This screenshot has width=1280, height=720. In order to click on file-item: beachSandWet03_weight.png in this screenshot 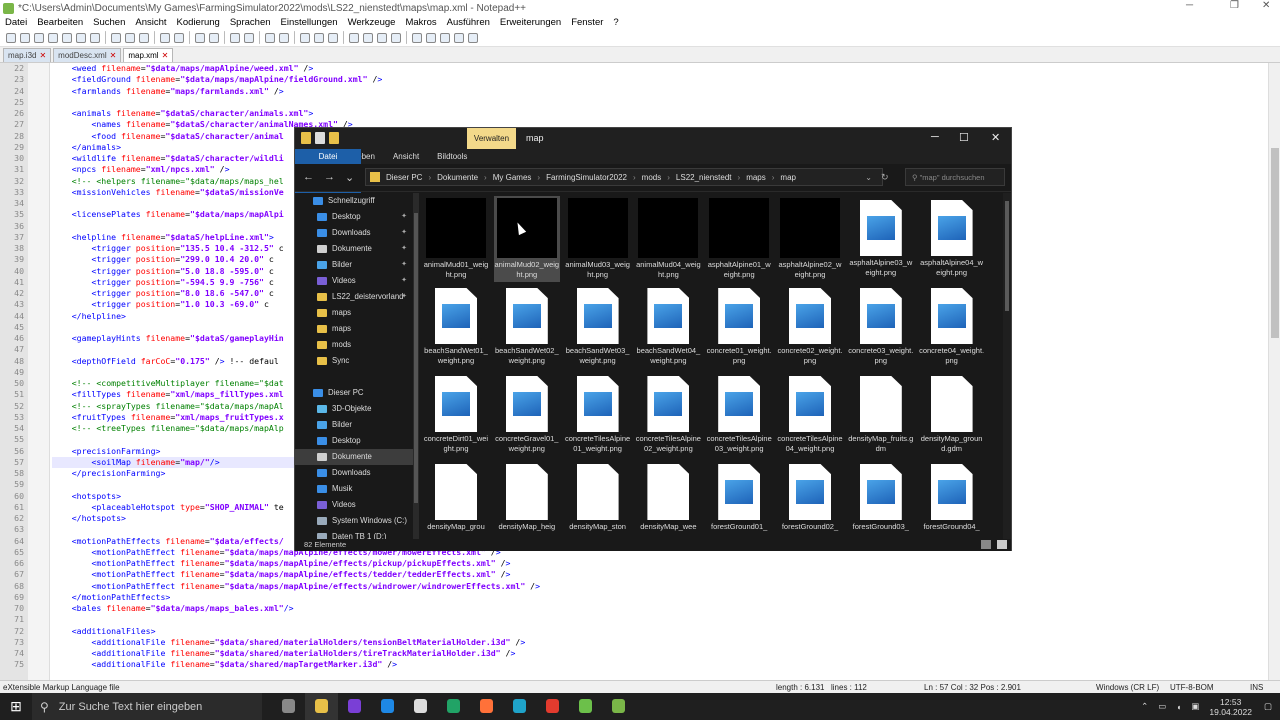, I will do `click(598, 327)`.